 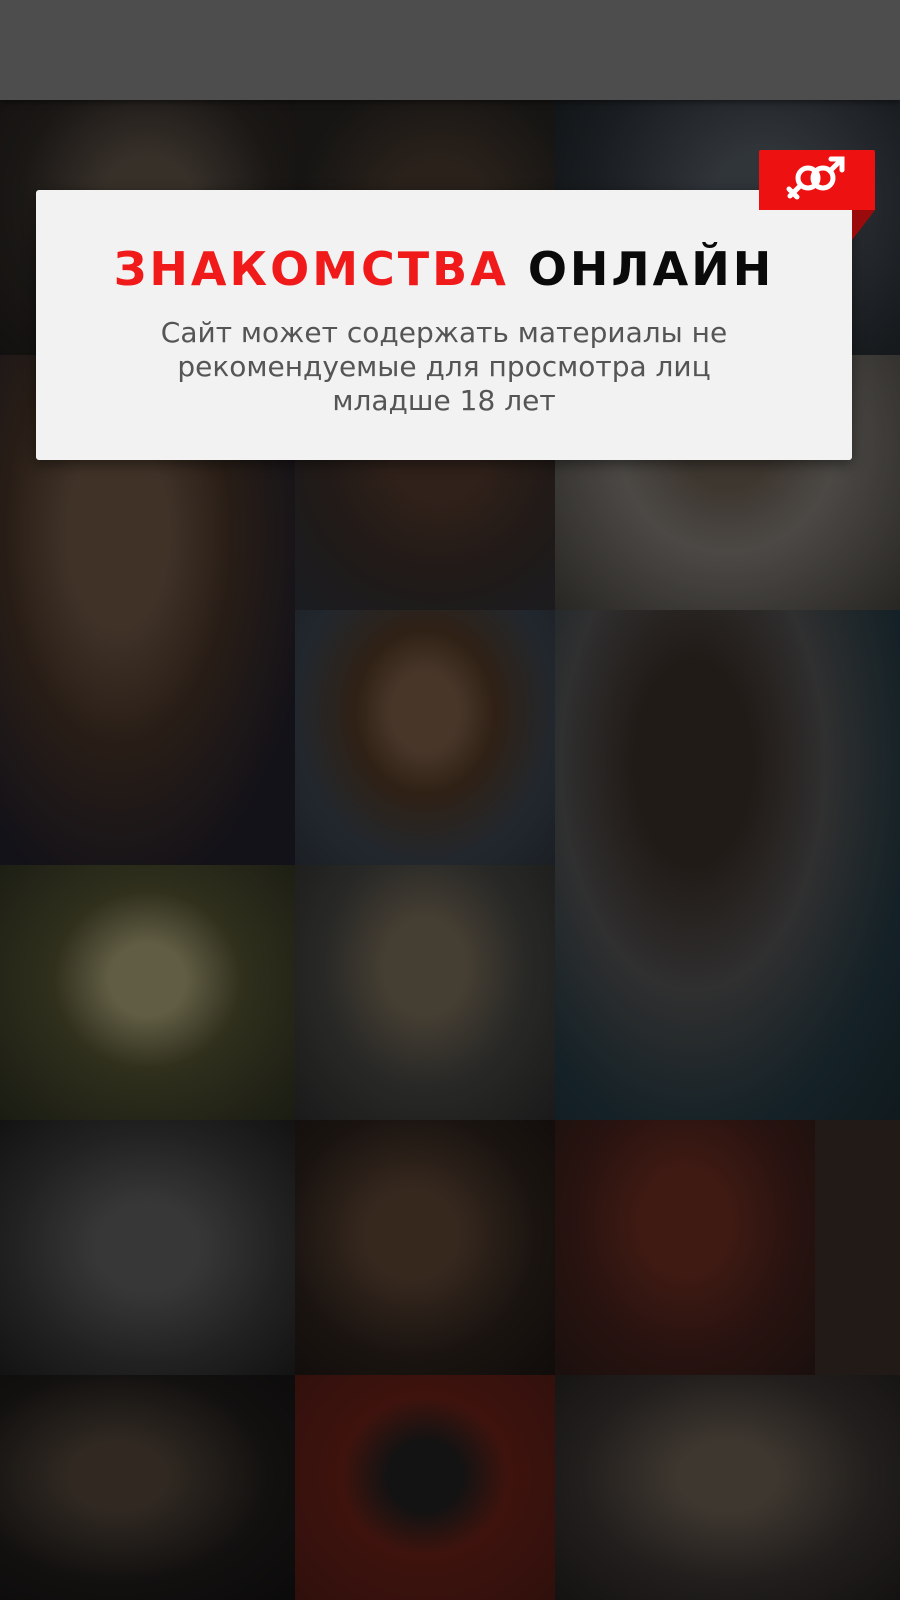 I want to click on male-female-symbol-icon, so click(x=817, y=180).